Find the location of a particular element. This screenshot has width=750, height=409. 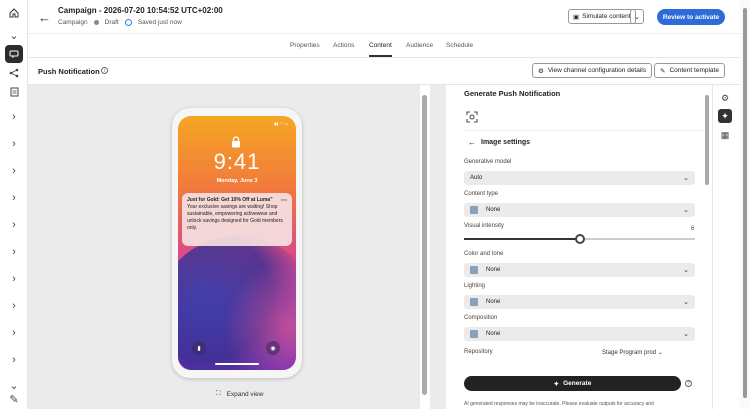

repository-value: Stage Program prod is located at coordinates (629, 353).